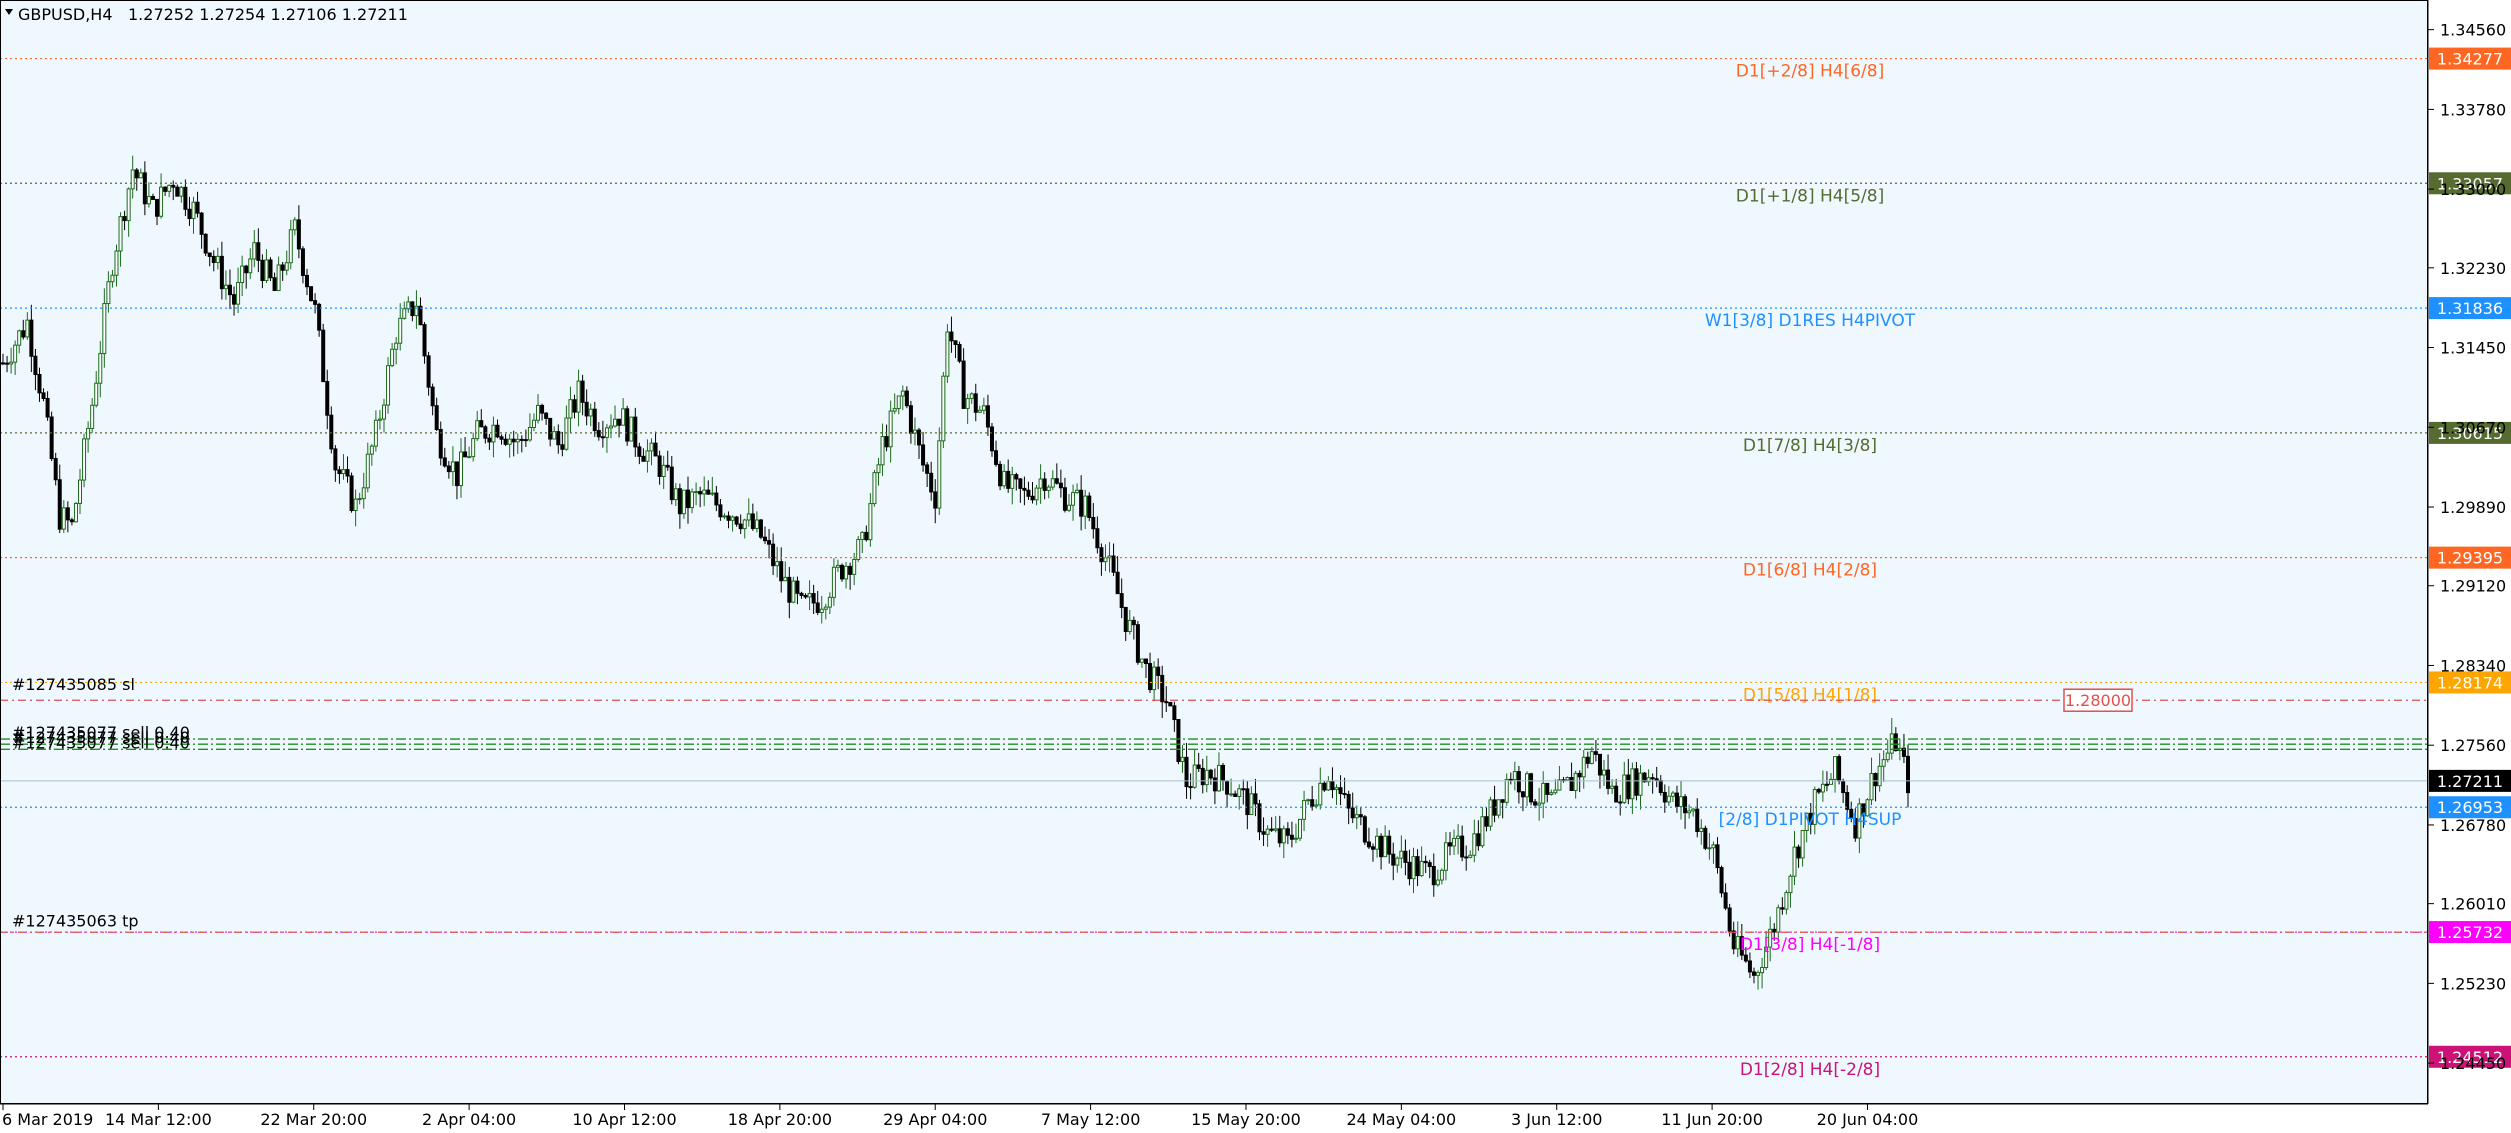  What do you see at coordinates (1810, 695) in the screenshot?
I see `level-label: D1[5/8] H4[1/8]` at bounding box center [1810, 695].